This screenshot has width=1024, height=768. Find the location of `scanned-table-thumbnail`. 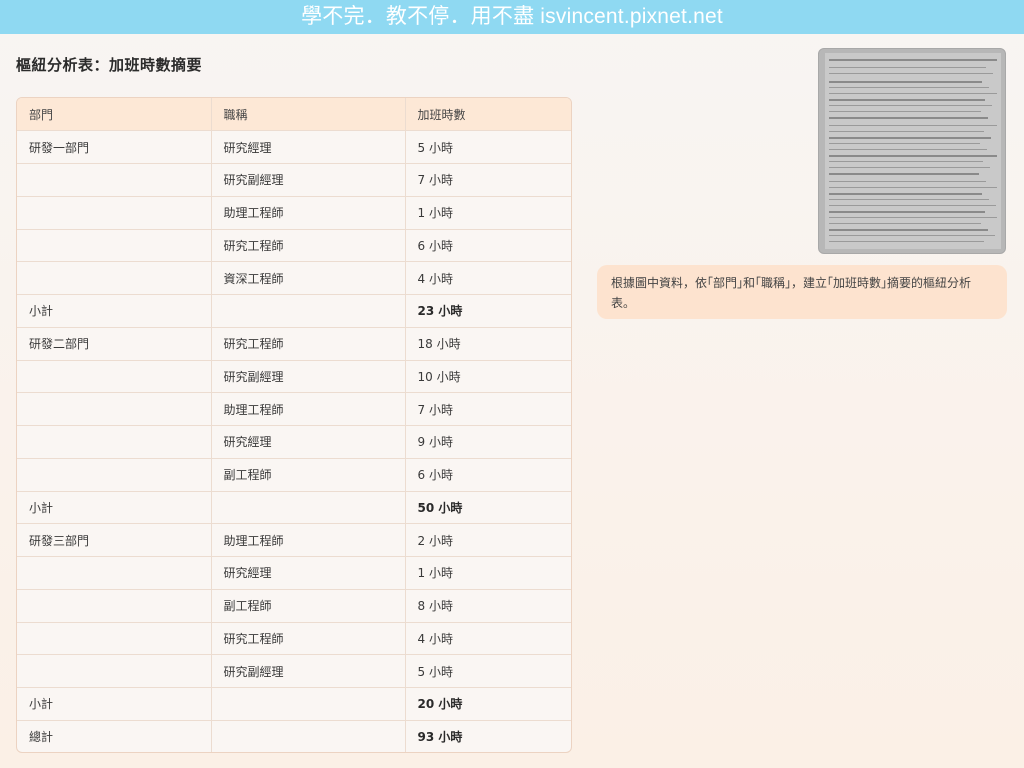

scanned-table-thumbnail is located at coordinates (913, 151).